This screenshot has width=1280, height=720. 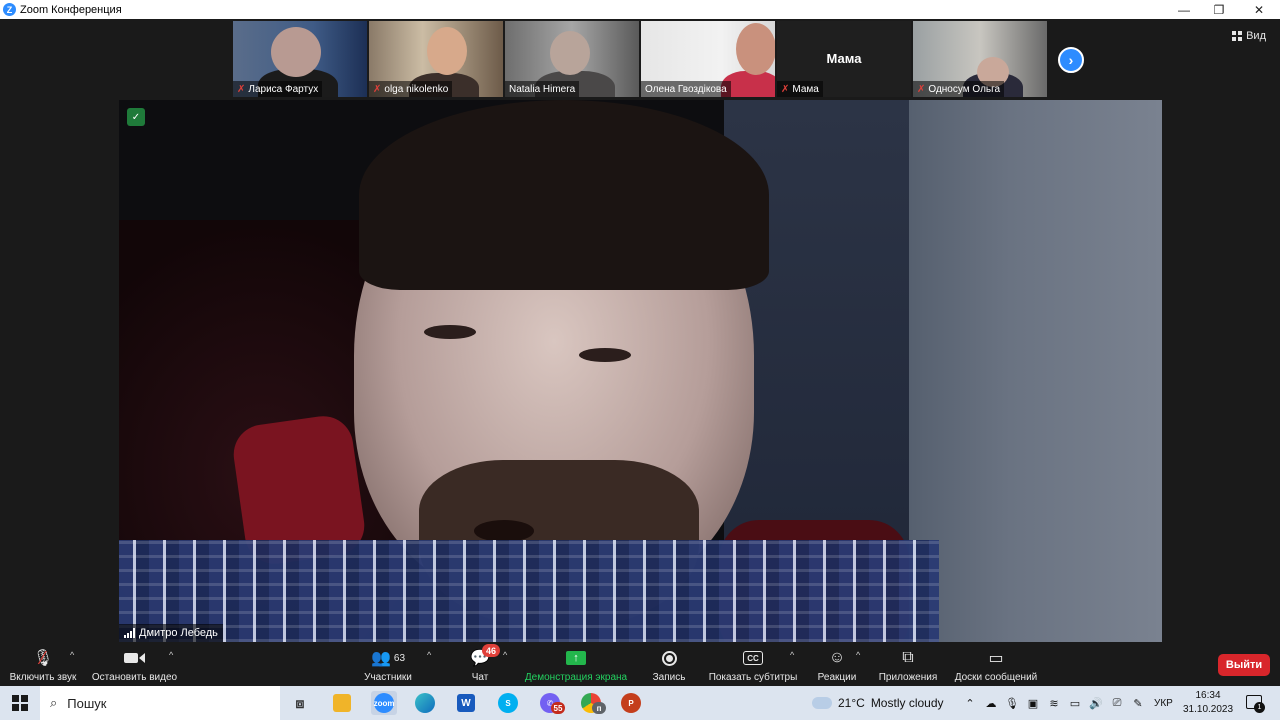 I want to click on restore-button: ❐, so click(x=1219, y=9).